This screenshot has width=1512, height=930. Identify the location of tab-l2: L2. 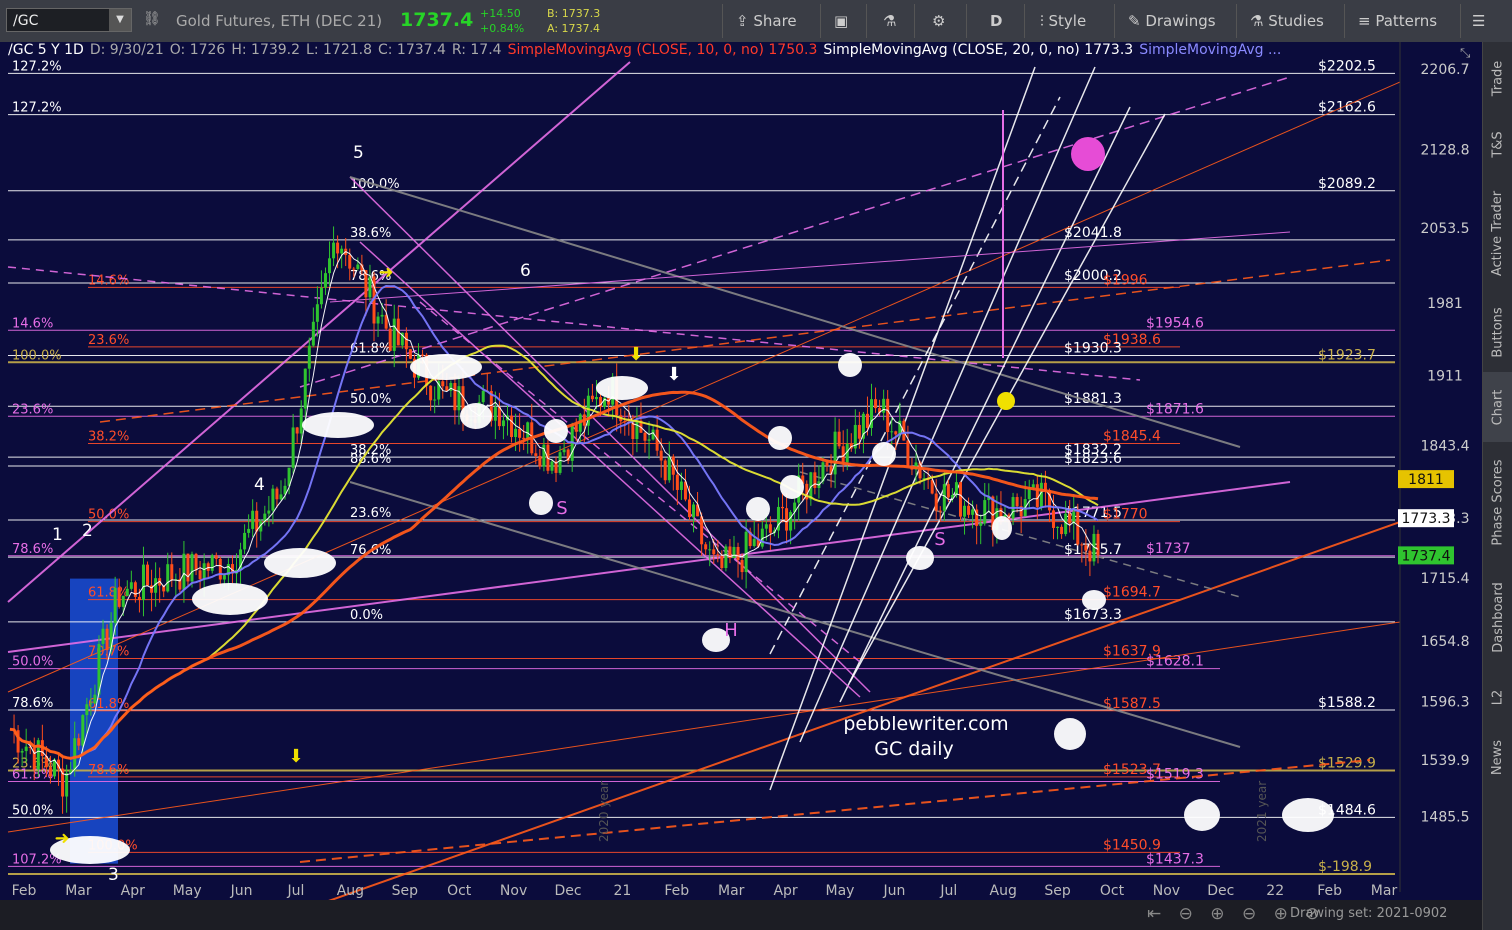
(1497, 697).